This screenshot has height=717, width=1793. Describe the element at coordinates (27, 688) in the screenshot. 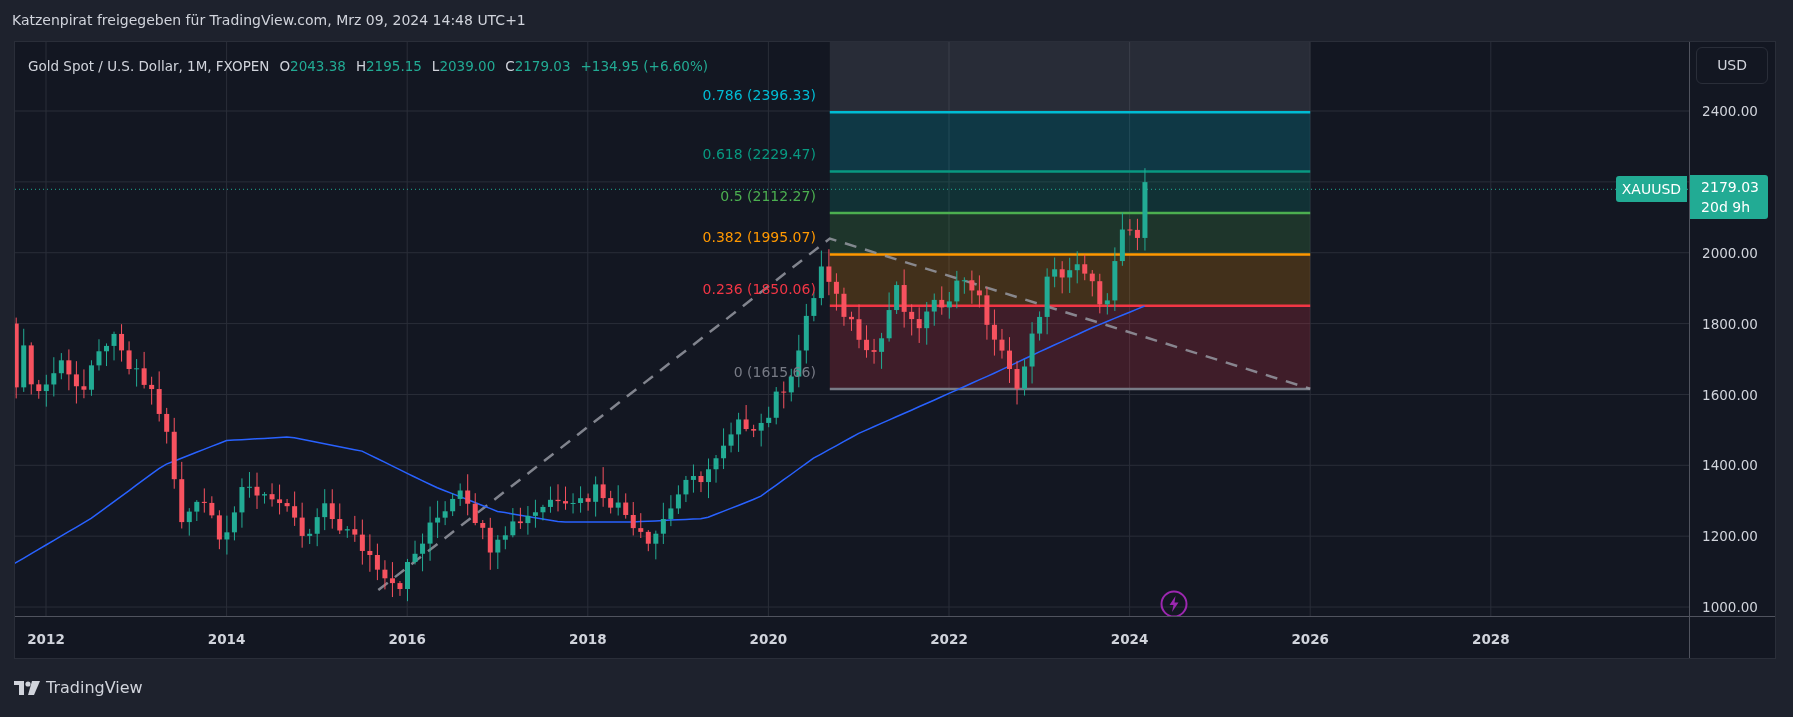

I see `tradingview-logo-icon` at that location.